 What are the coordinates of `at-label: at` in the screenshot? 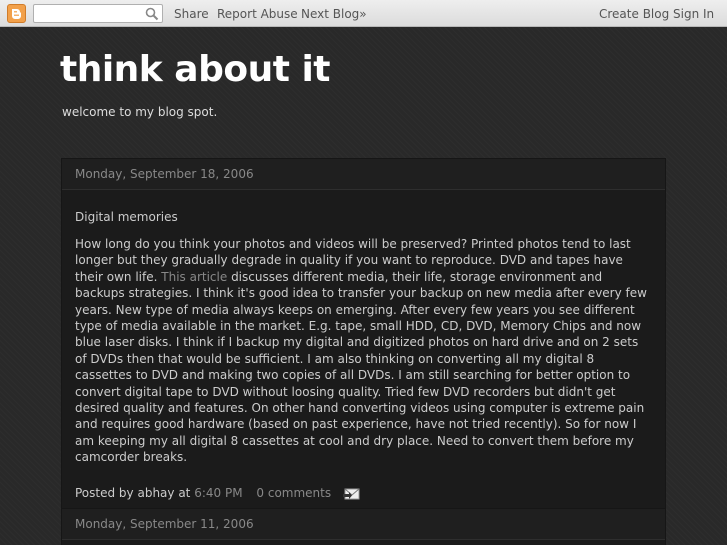 It's located at (184, 492).